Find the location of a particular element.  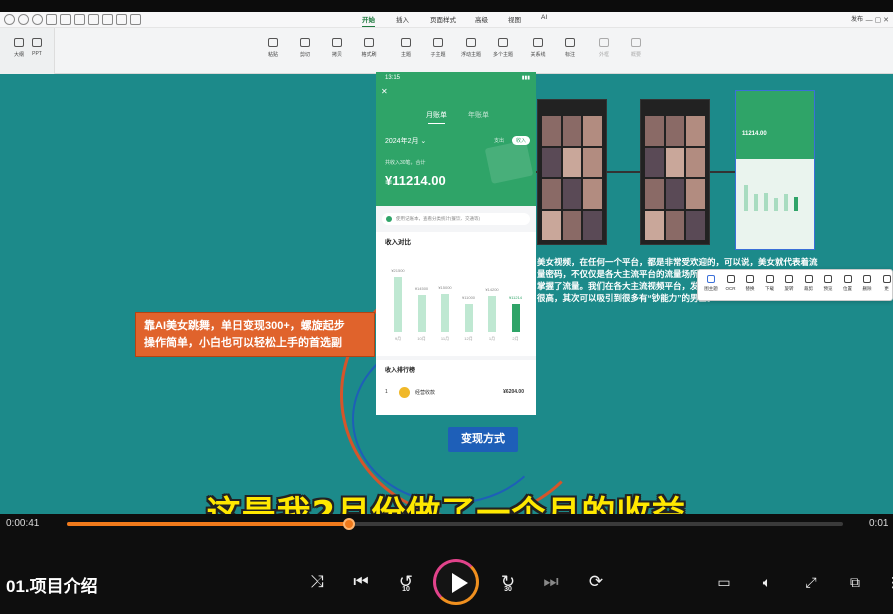

menu-item: 高级 is located at coordinates (481, 19).